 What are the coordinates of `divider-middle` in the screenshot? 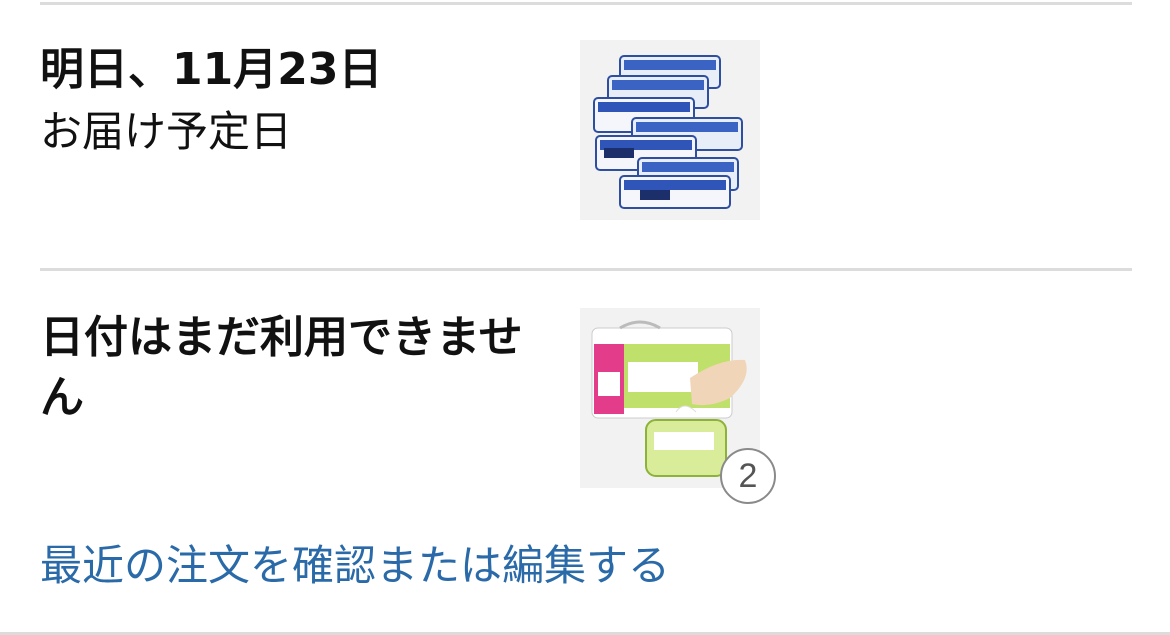 It's located at (586, 269).